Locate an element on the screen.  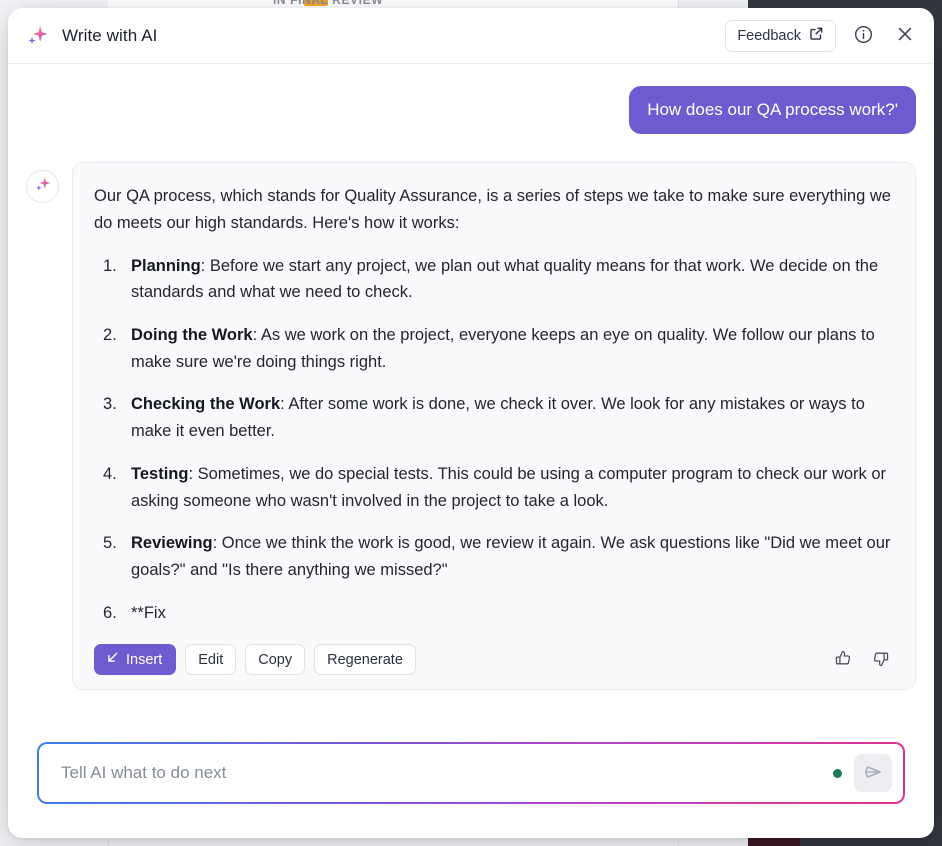
user-message-row: How does our QA process work?' is located at coordinates (471, 110).